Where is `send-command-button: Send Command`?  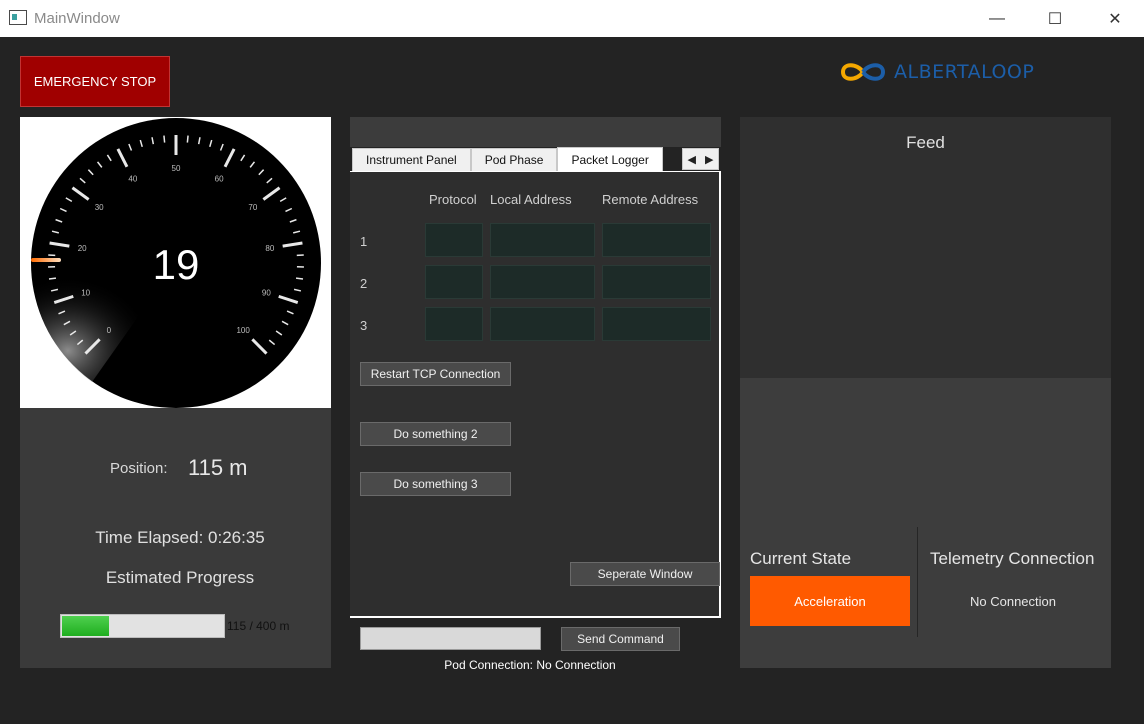 send-command-button: Send Command is located at coordinates (620, 639).